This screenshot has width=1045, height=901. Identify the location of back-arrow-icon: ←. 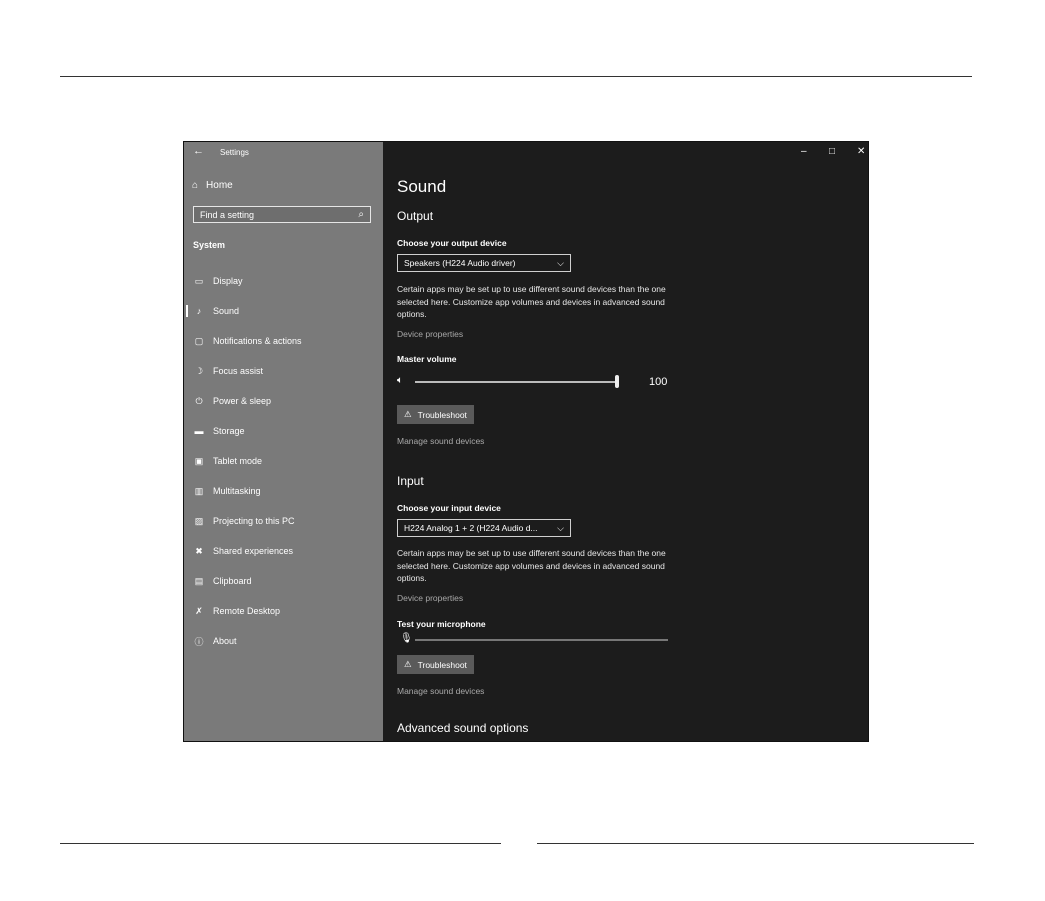
(198, 151).